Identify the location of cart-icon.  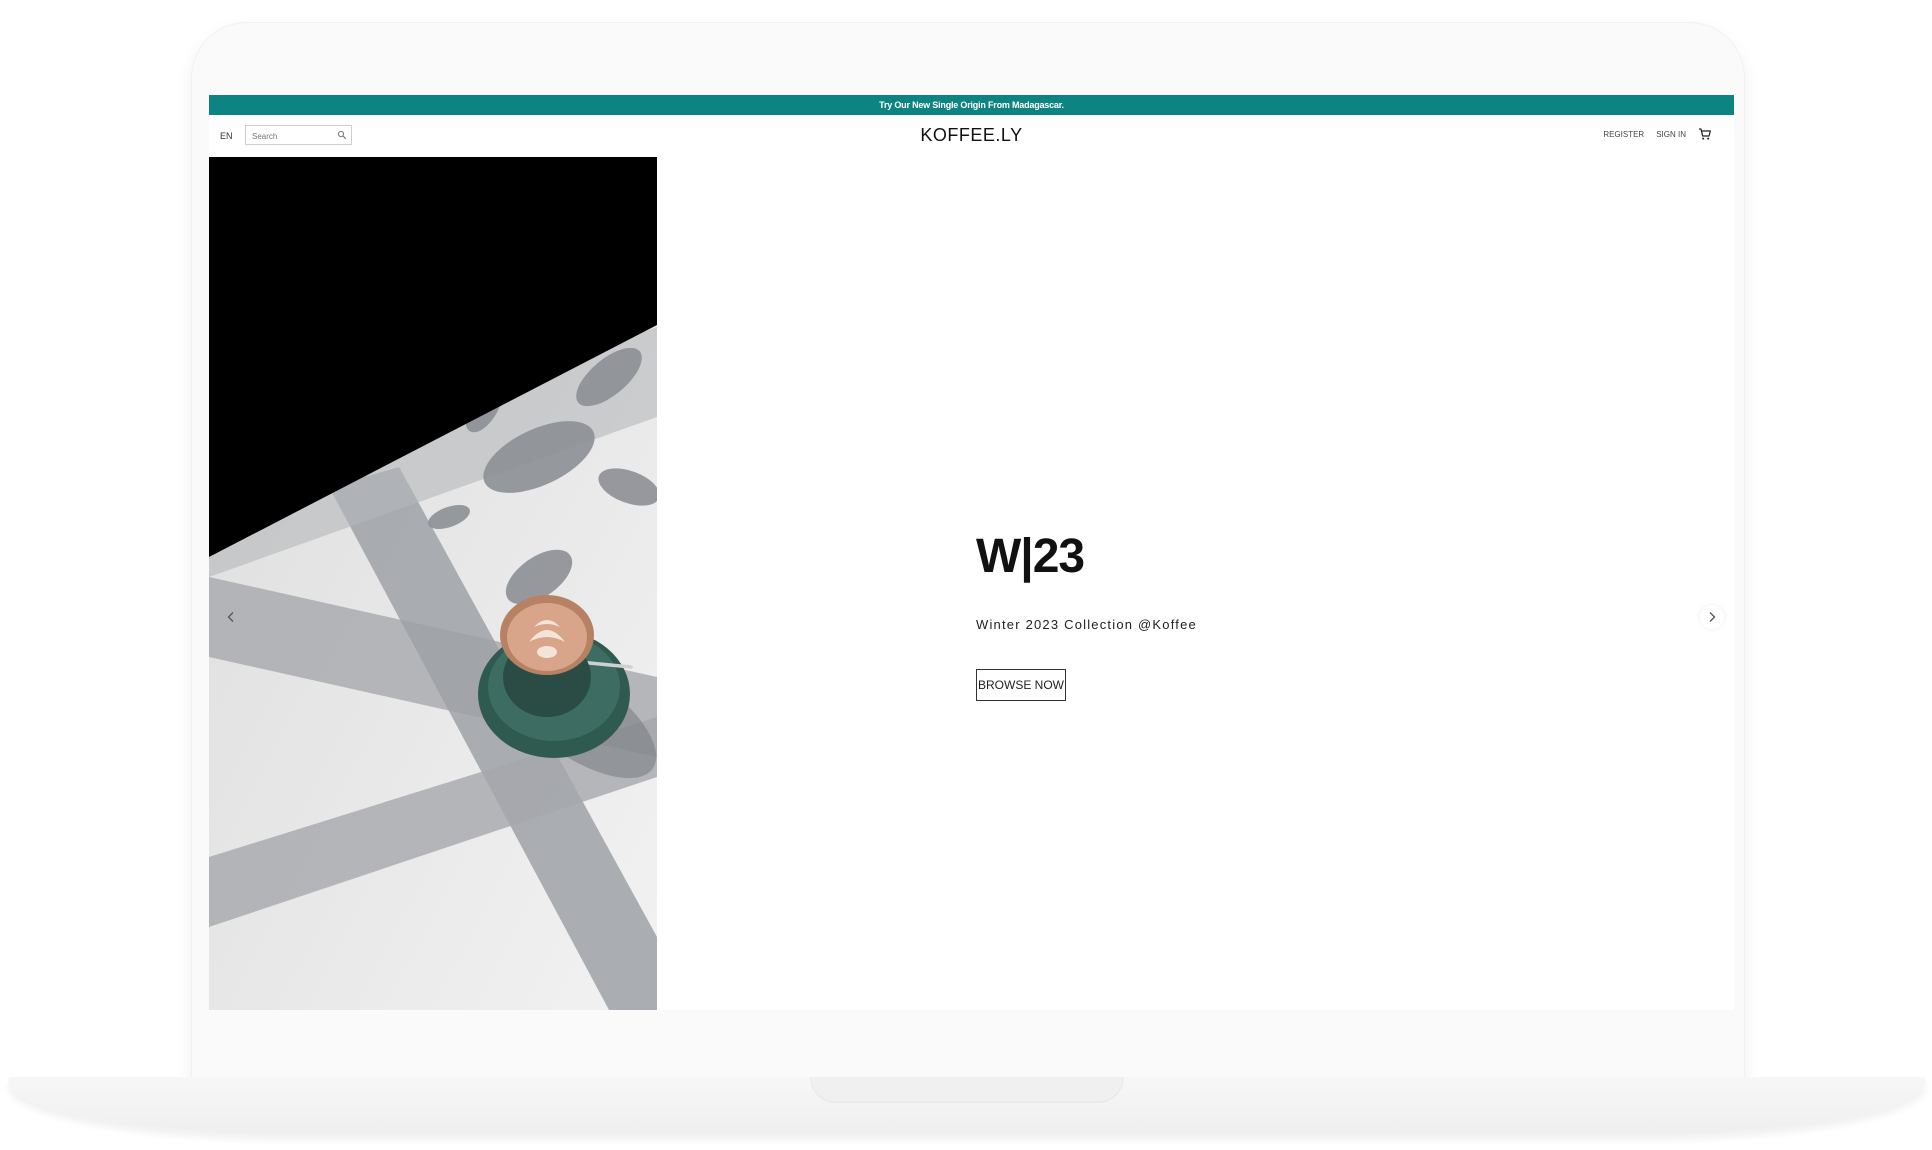
(1705, 134).